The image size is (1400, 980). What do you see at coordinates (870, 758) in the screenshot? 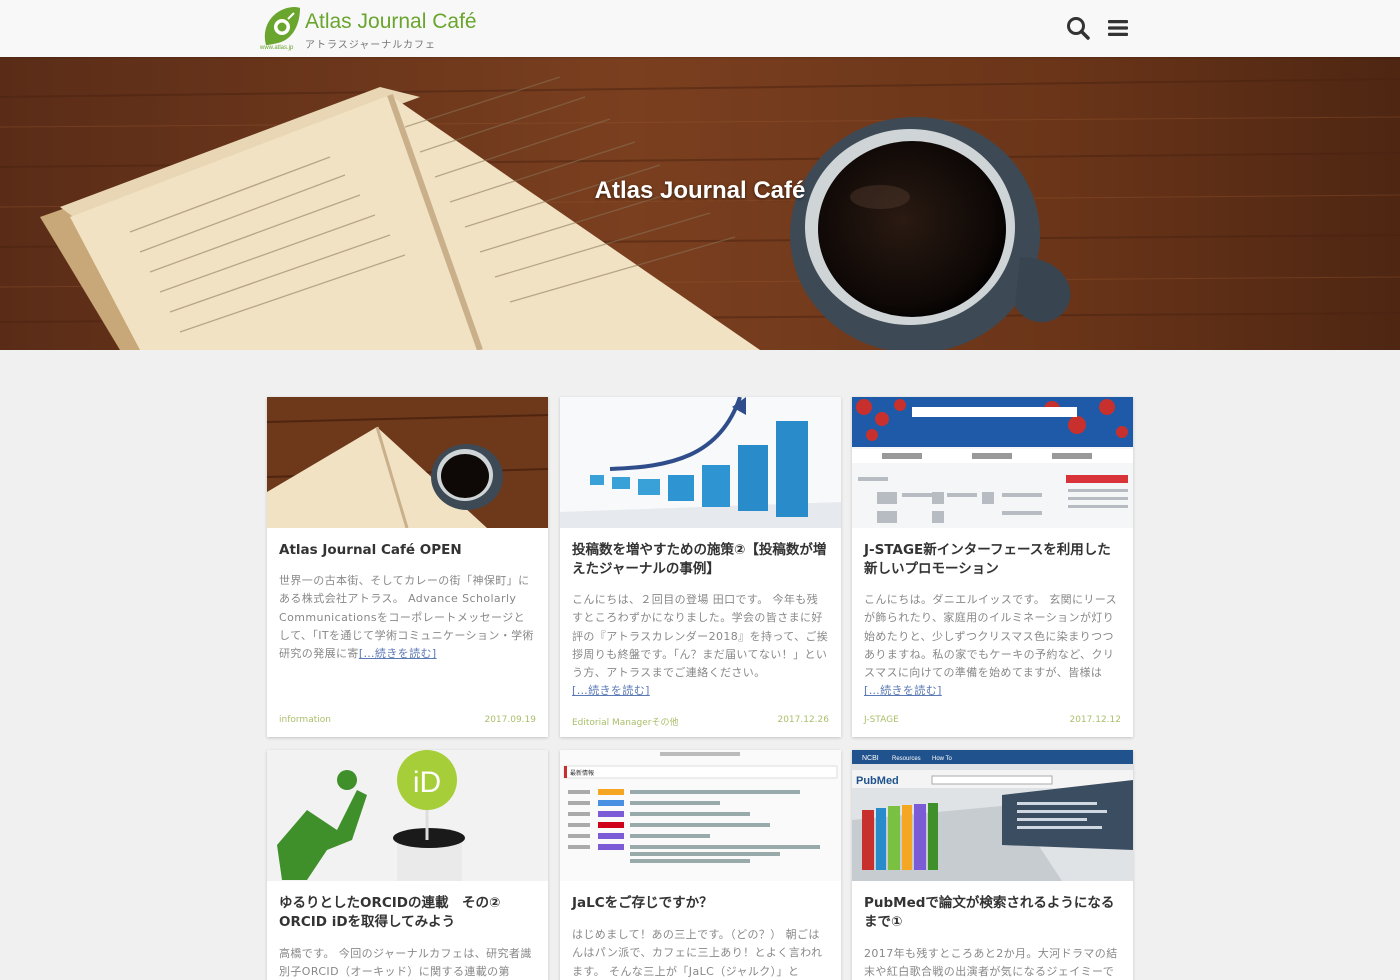
I see `ncbi-text: NCBI` at bounding box center [870, 758].